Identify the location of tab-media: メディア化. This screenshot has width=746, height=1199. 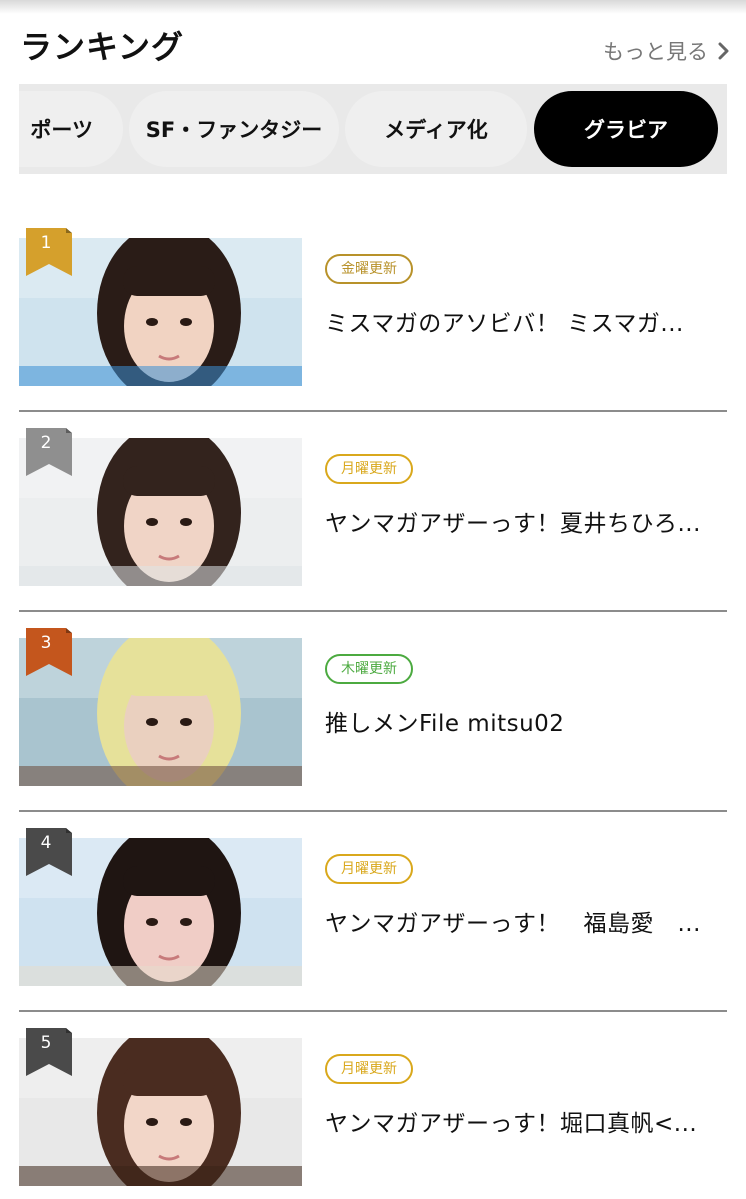
(436, 129).